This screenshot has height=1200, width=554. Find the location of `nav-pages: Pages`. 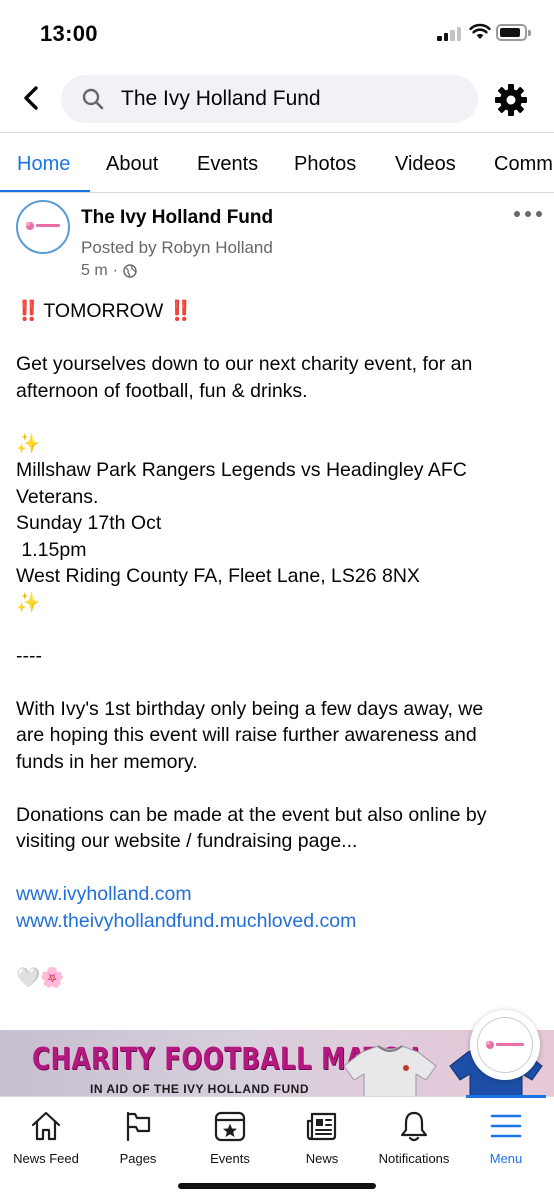

nav-pages: Pages is located at coordinates (138, 1137).